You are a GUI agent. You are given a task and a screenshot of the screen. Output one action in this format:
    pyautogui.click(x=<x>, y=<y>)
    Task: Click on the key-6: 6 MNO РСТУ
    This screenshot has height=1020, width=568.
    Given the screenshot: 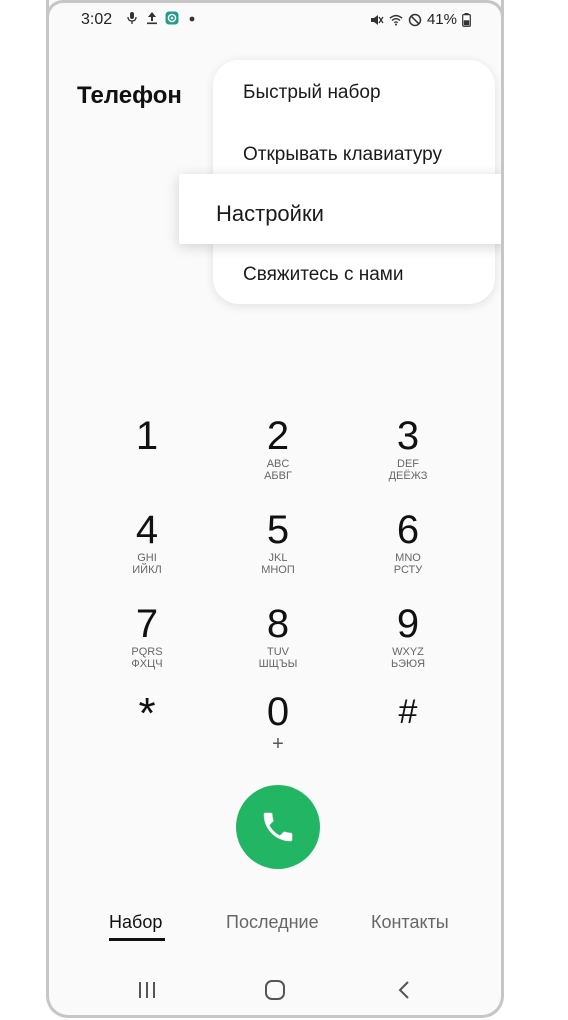 What is the action you would take?
    pyautogui.click(x=408, y=552)
    